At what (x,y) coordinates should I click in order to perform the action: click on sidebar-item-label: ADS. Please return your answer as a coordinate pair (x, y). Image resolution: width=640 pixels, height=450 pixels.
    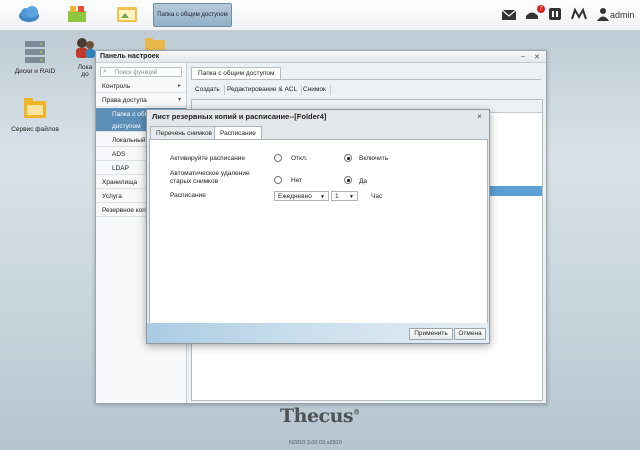
    Looking at the image, I should click on (119, 154).